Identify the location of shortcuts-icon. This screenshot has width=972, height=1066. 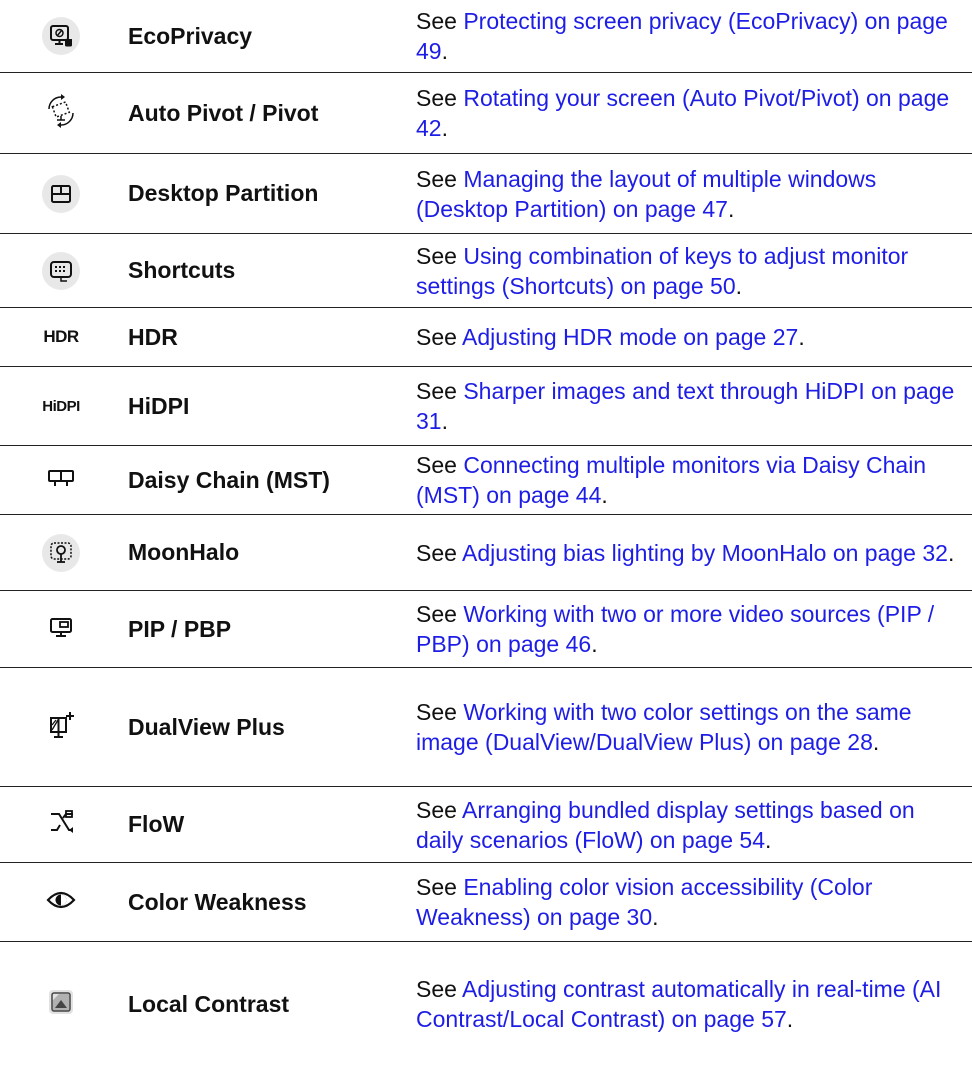
(61, 270).